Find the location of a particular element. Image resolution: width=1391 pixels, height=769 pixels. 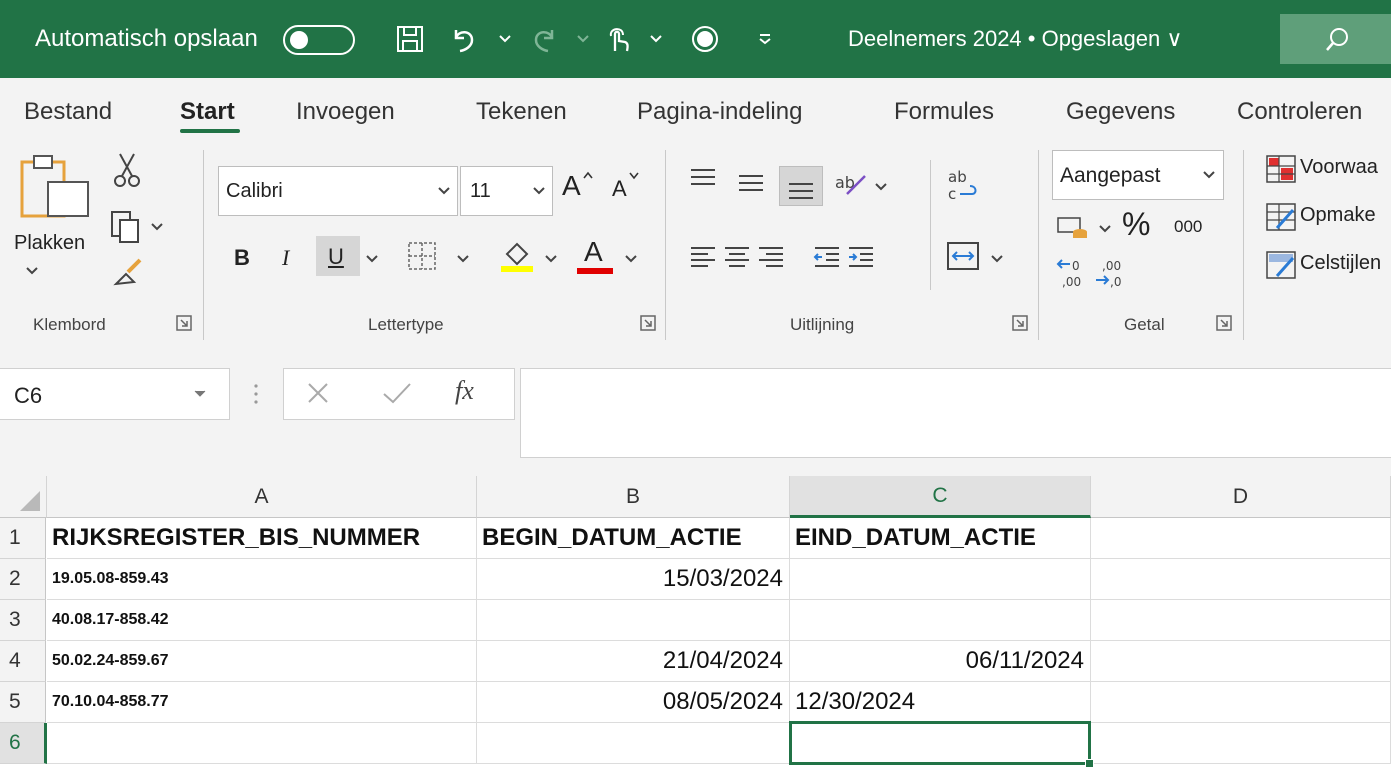

formula-bar-grip-icon is located at coordinates (256, 395).